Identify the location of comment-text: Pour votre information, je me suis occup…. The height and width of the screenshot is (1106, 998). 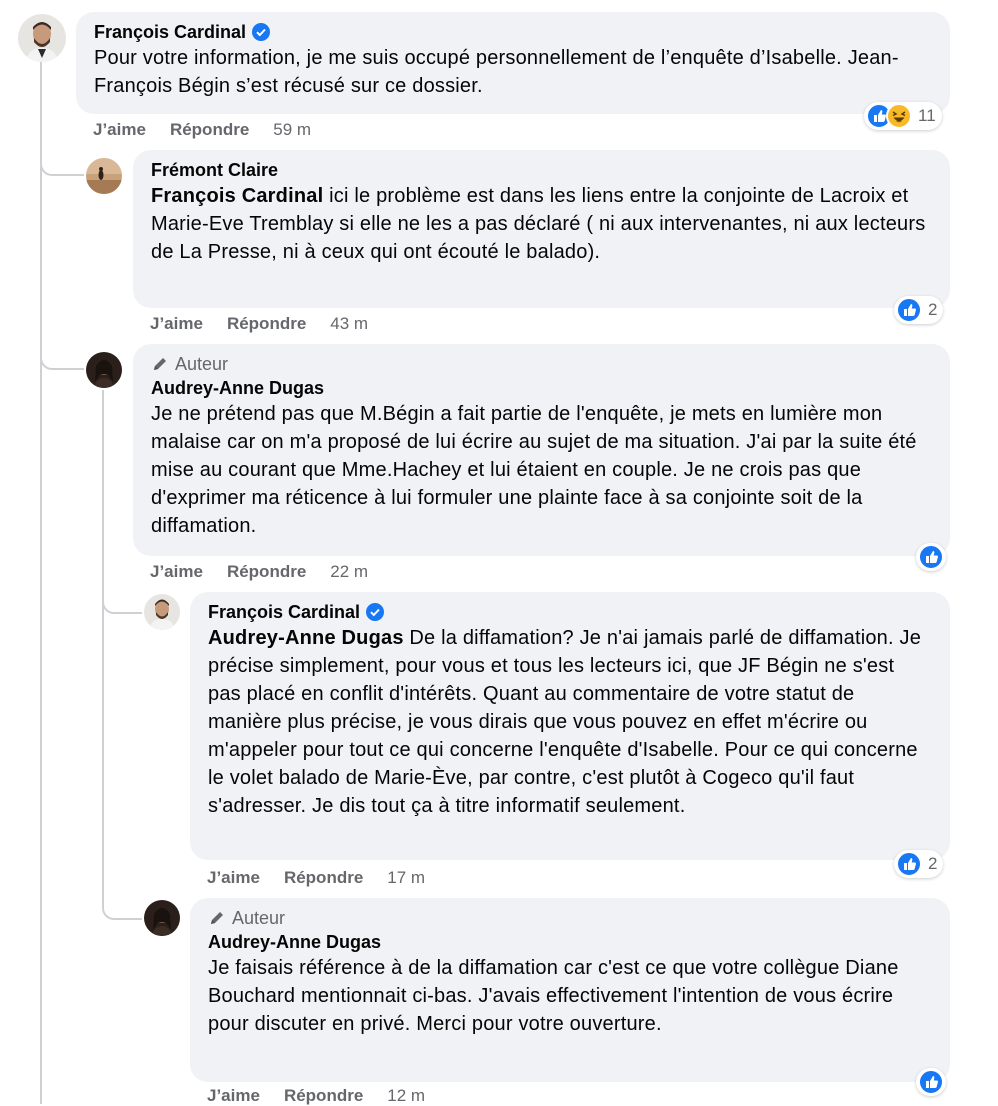
(496, 72).